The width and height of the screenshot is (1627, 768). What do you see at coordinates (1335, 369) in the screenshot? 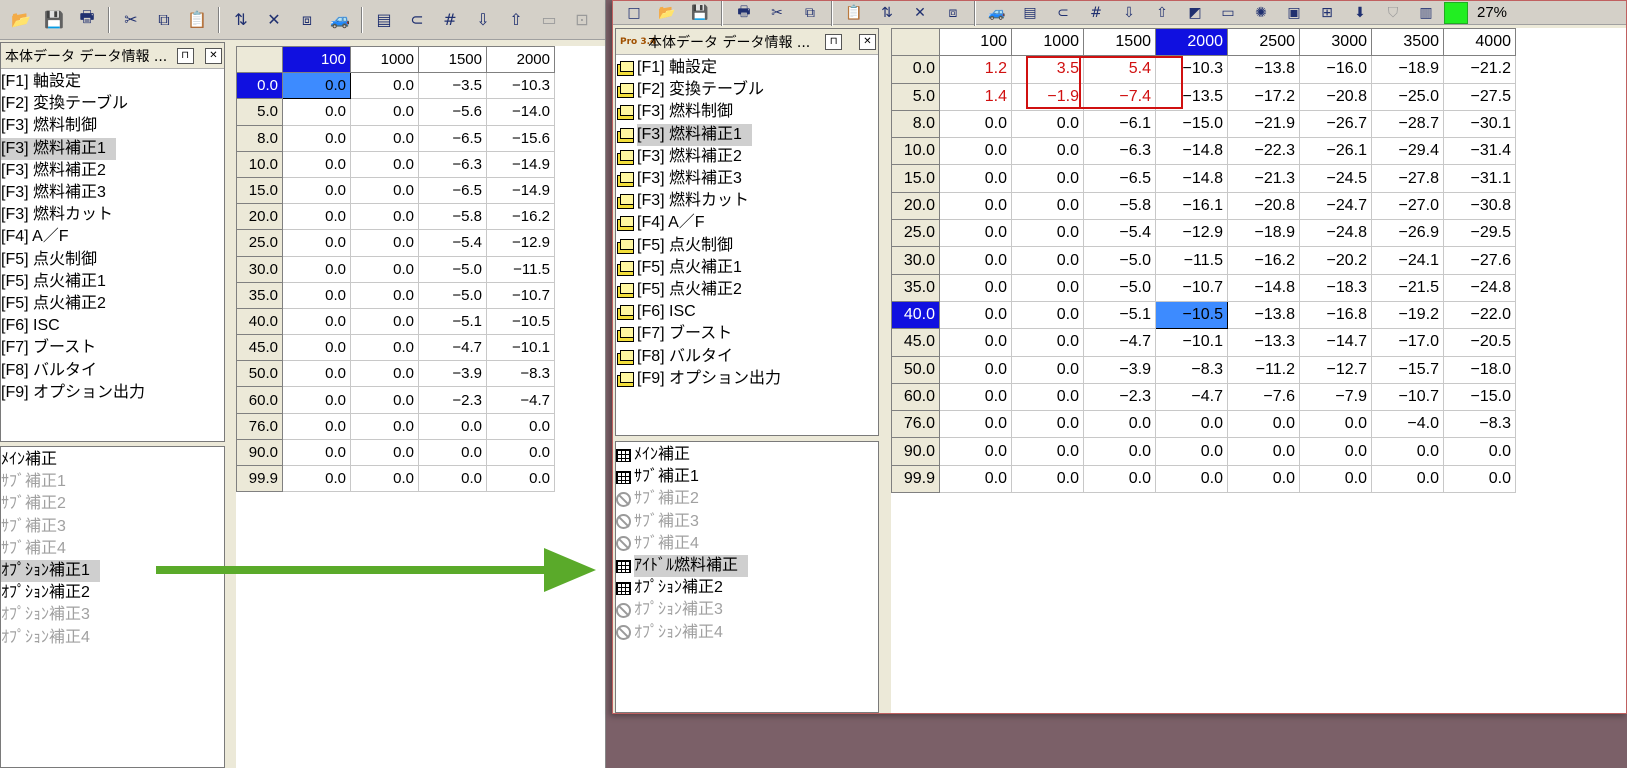
I see `table-cell: −12.7` at bounding box center [1335, 369].